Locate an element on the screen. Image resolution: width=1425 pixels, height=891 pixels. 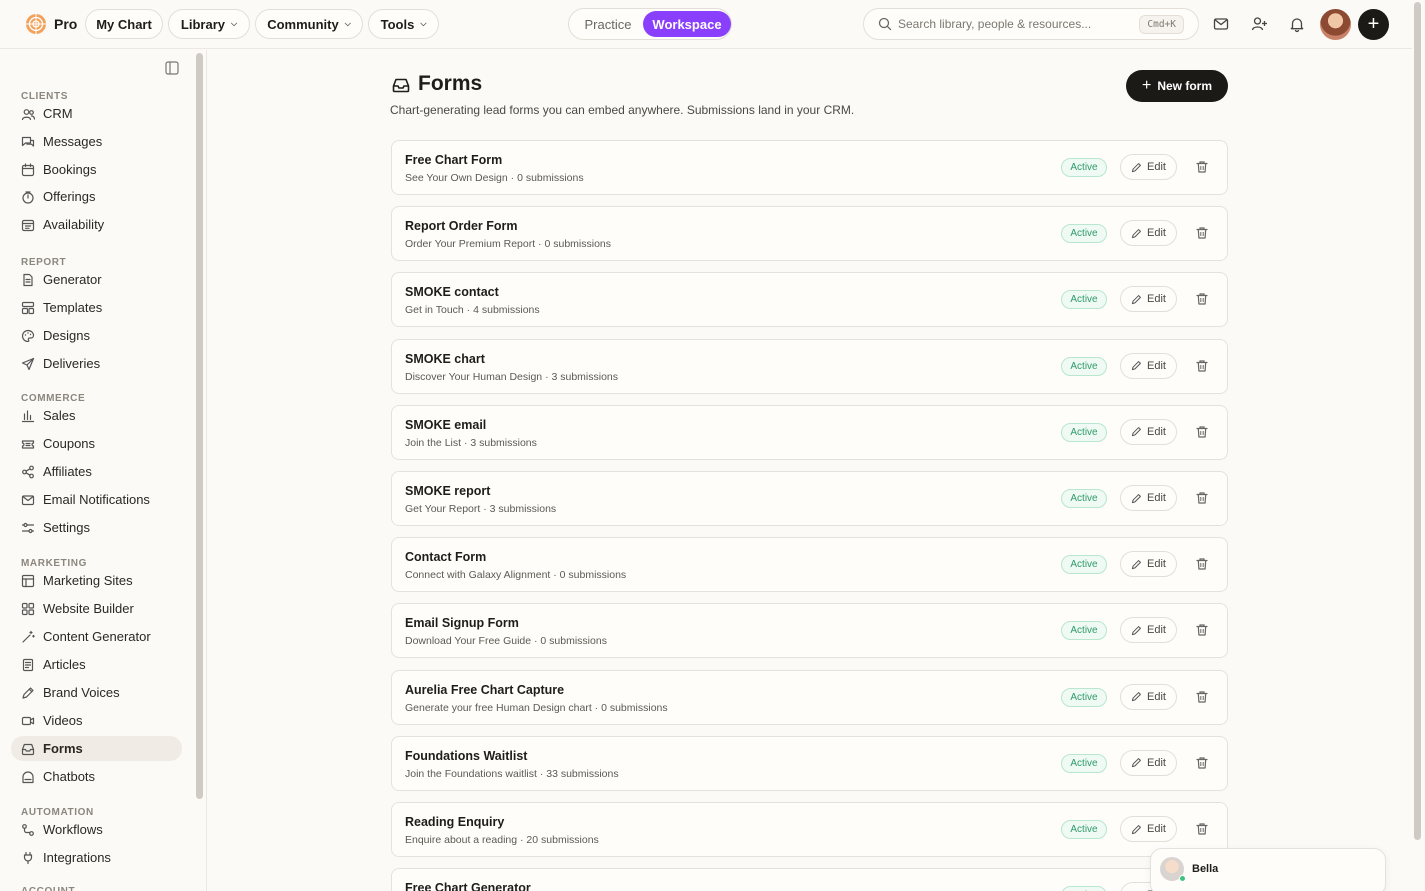
bell-icon is located at coordinates (1297, 24).